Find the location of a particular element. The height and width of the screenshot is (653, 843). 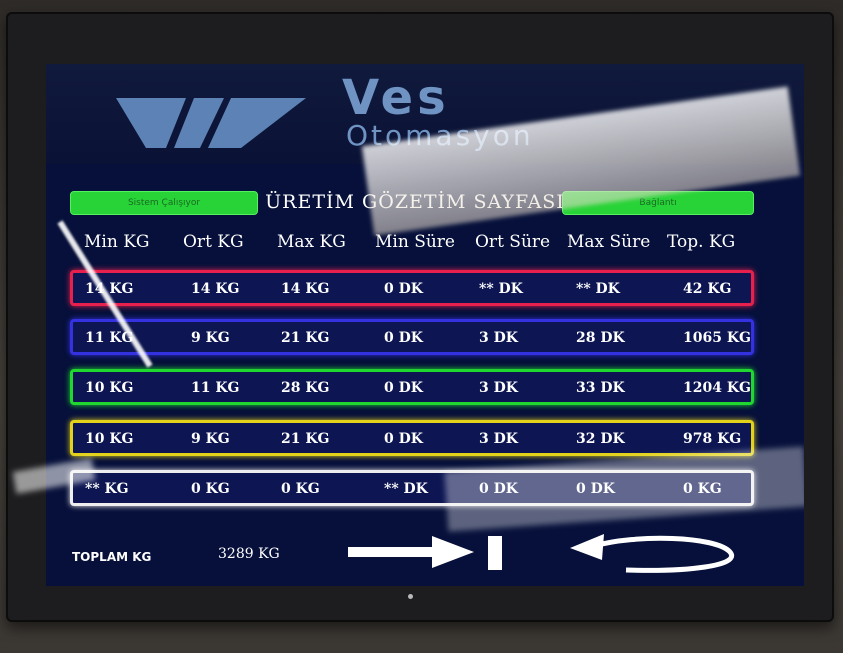

cell-max-kg: 28 KG is located at coordinates (305, 388).